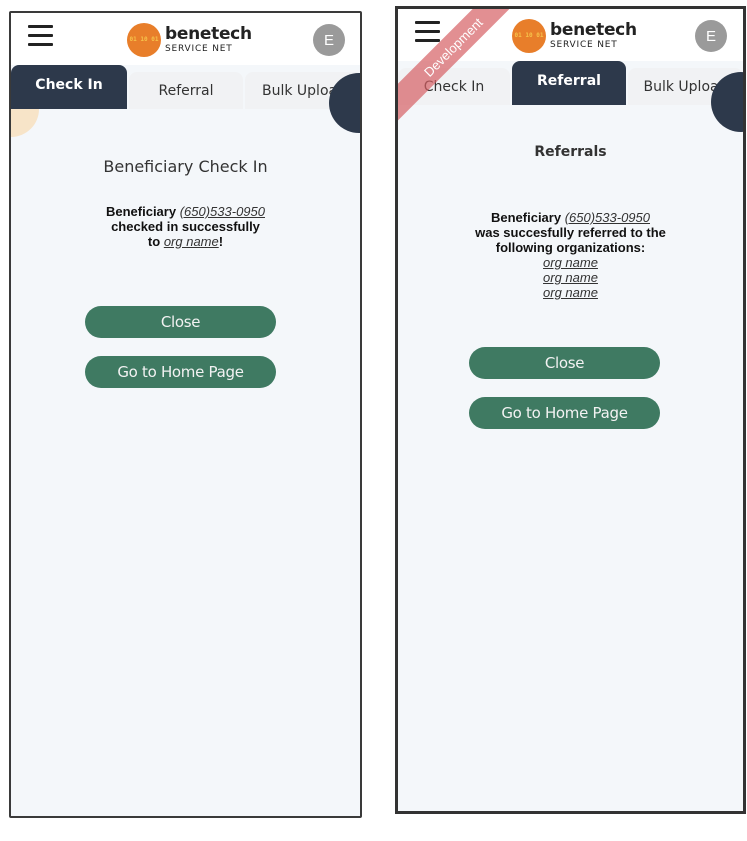 This screenshot has width=747, height=841. I want to click on message-exclaim: !, so click(221, 241).